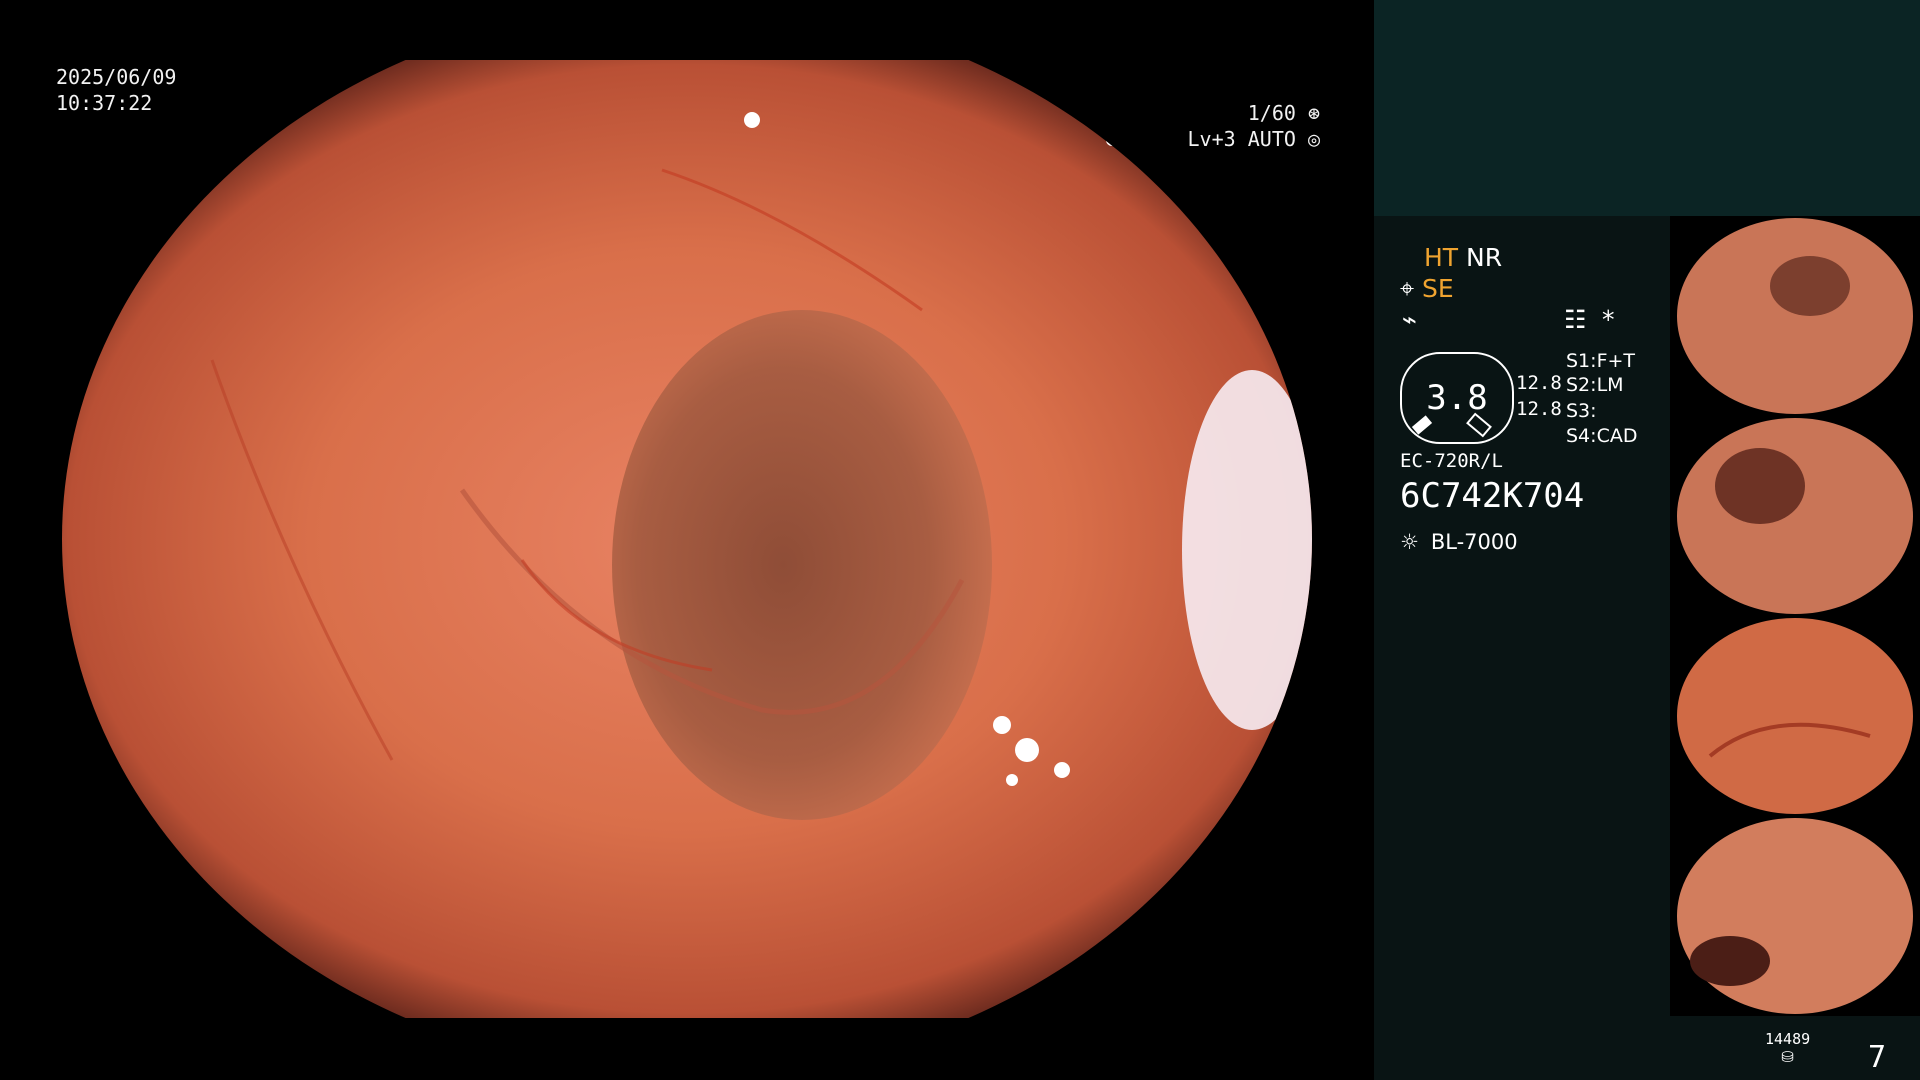 The width and height of the screenshot is (1920, 1080). I want to click on switch-s2: S2:LM, so click(1595, 385).